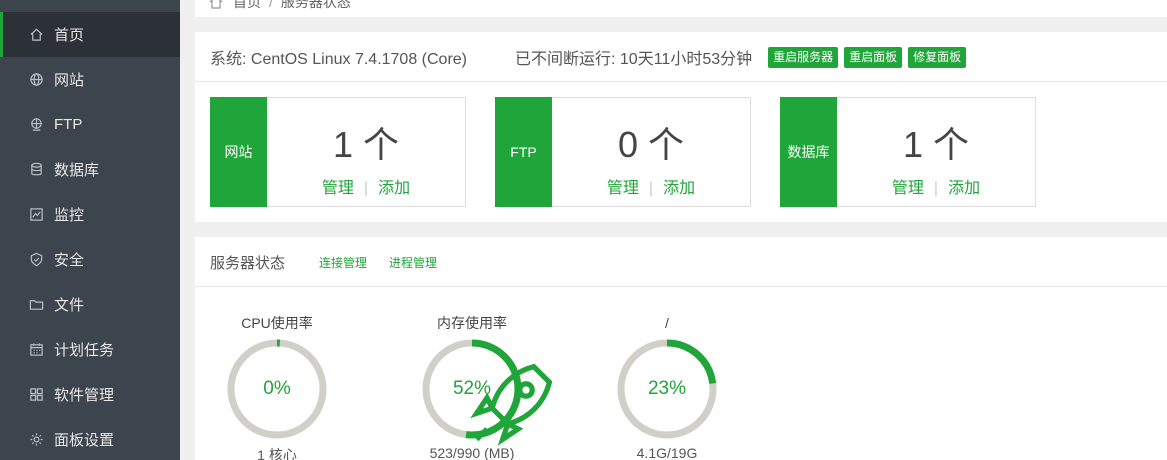 The height and width of the screenshot is (460, 1167). I want to click on memory-gauge: 内存使用率 52% 523/990 (MB), so click(472, 386).